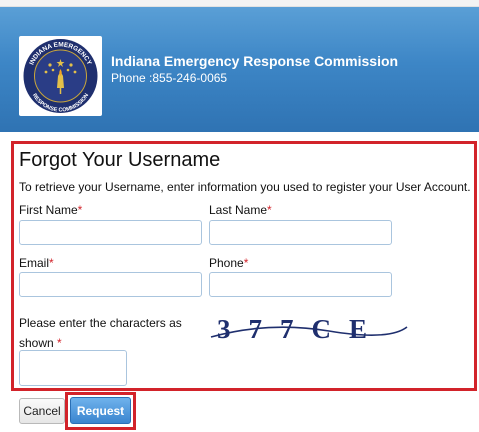 The width and height of the screenshot is (479, 432). What do you see at coordinates (110, 232) in the screenshot?
I see `first-name-input` at bounding box center [110, 232].